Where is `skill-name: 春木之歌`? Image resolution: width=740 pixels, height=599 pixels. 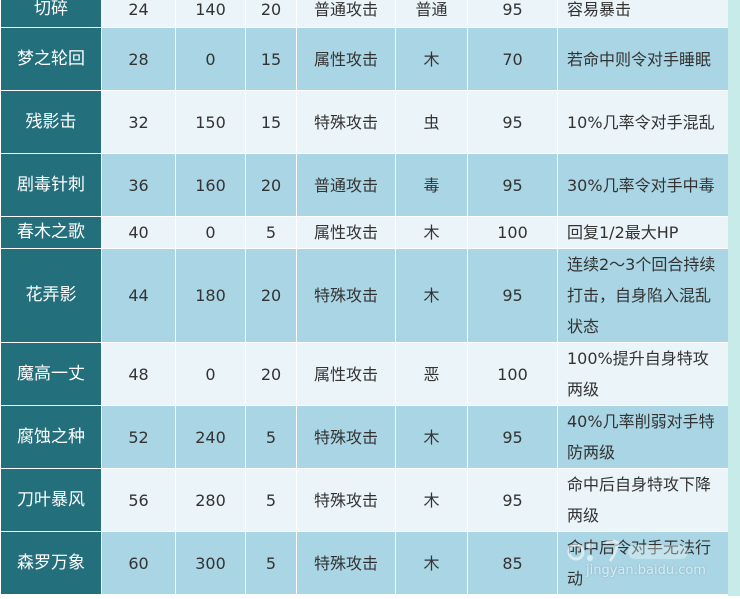
skill-name: 春木之歌 is located at coordinates (51, 232).